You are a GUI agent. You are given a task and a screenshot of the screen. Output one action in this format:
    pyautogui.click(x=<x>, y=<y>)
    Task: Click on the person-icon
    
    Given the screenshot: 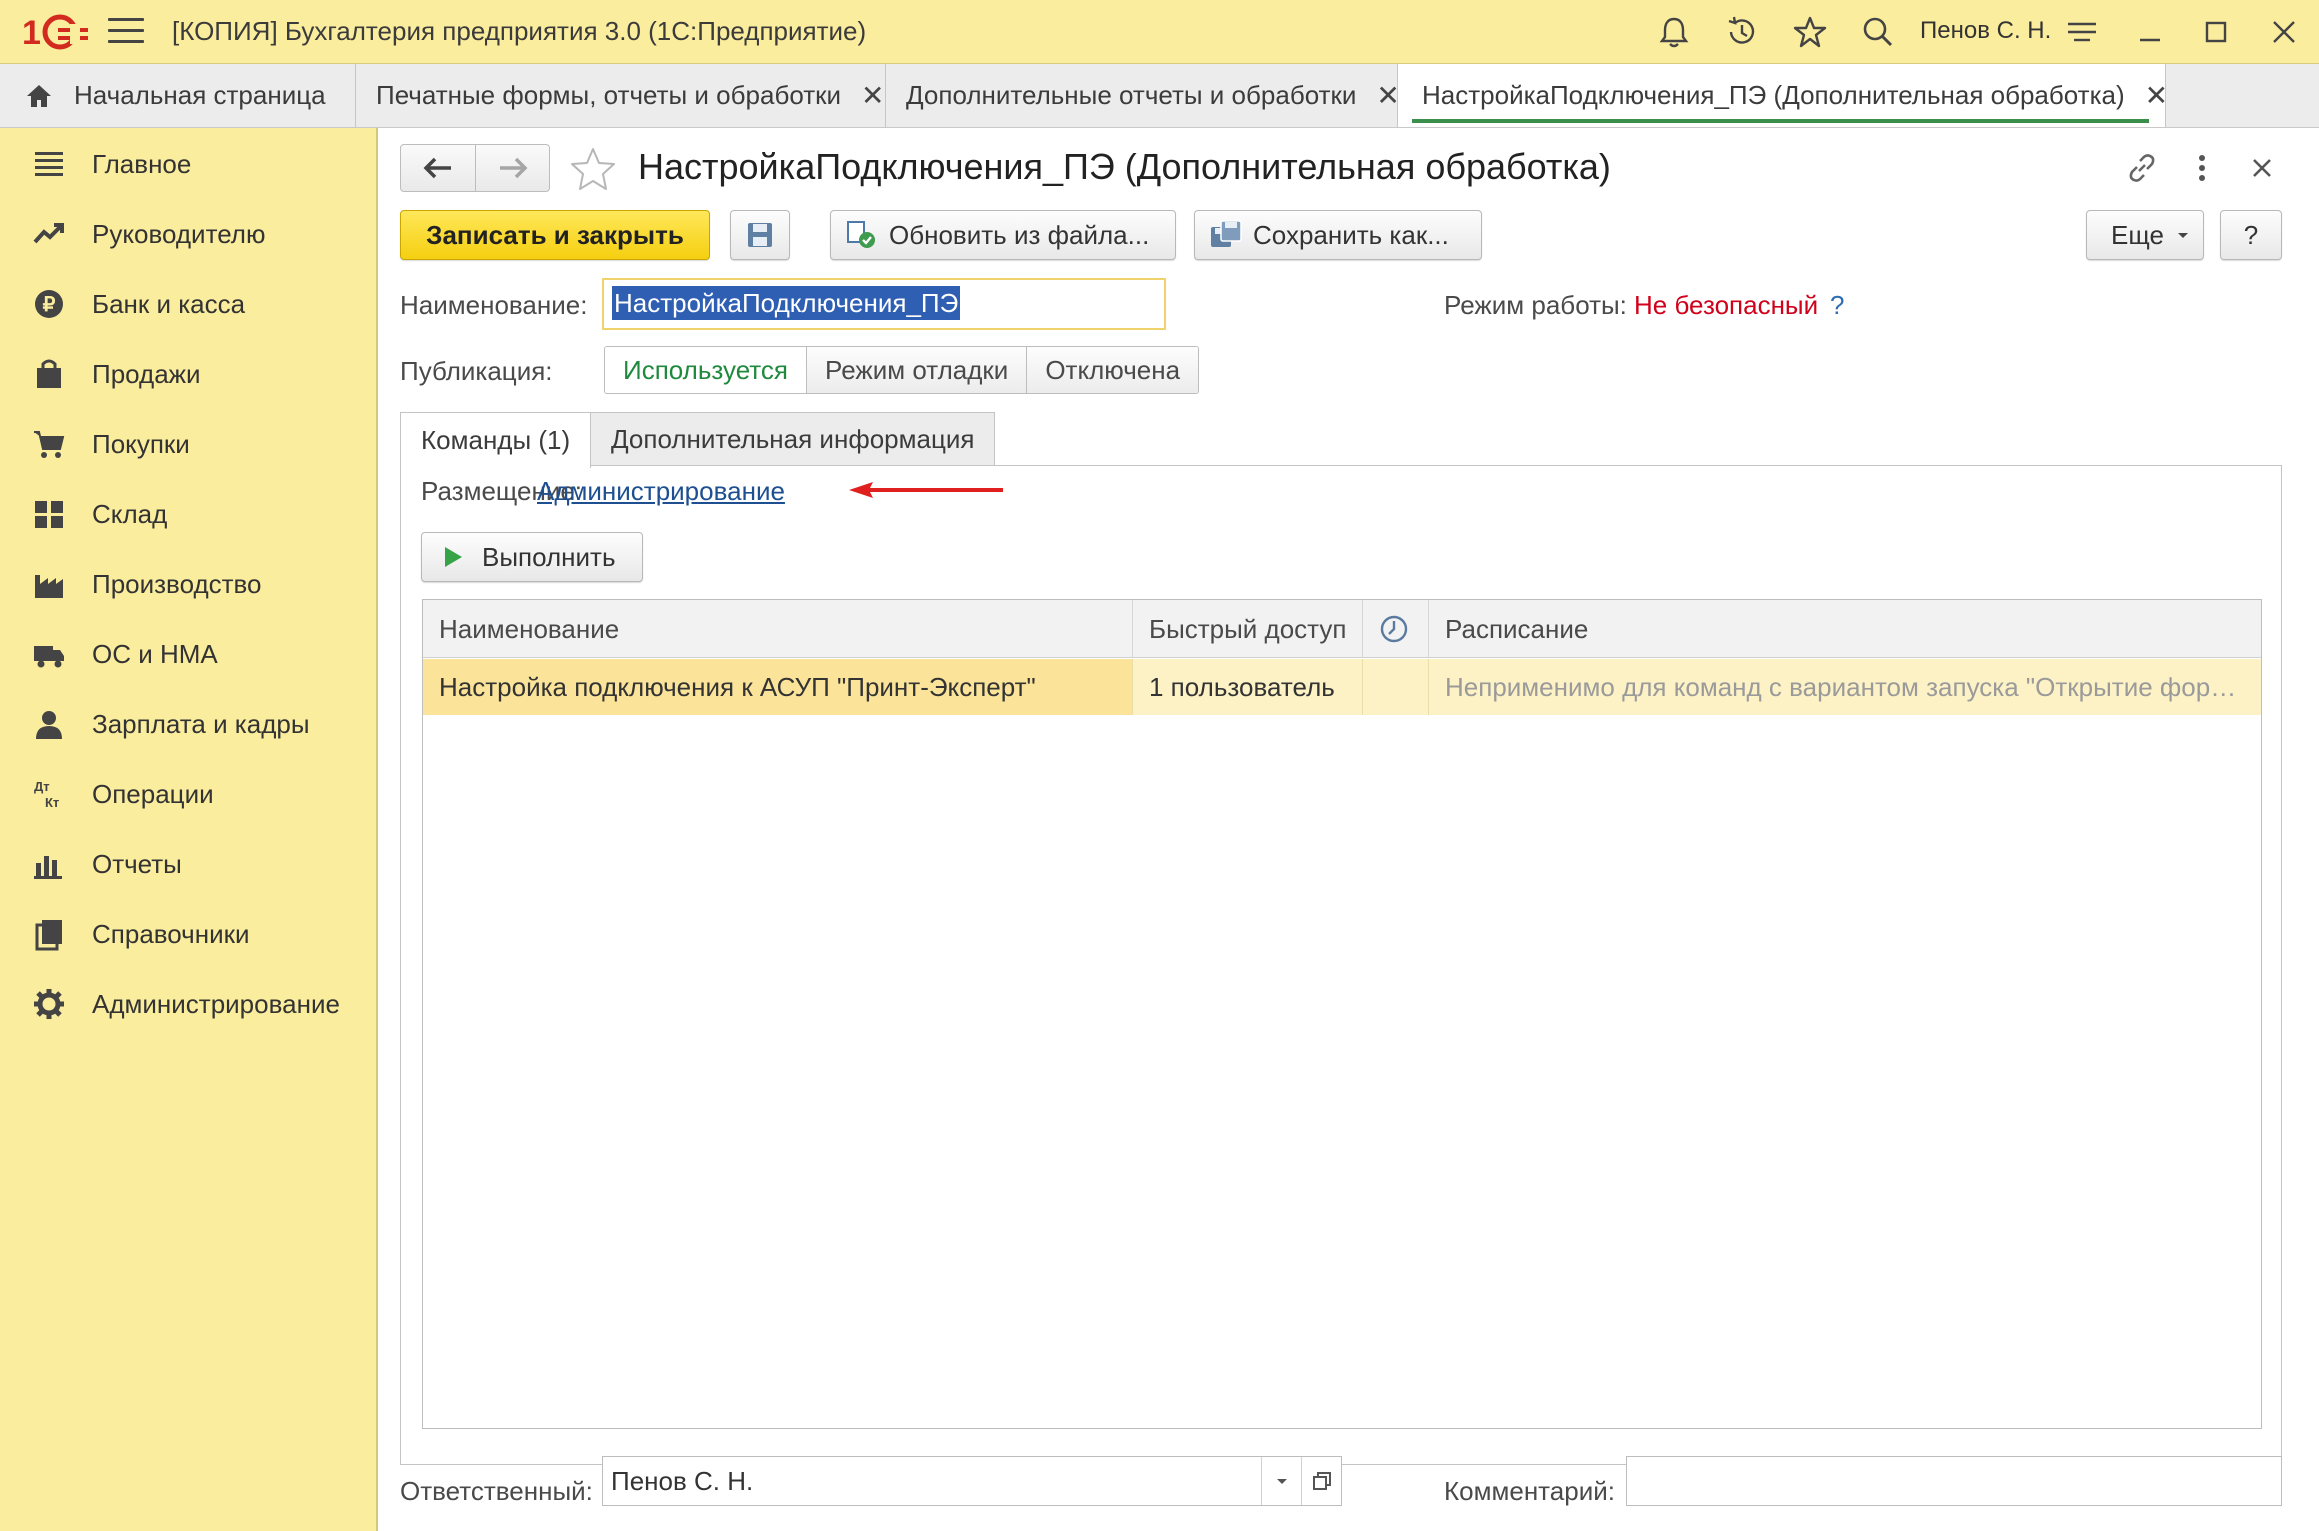 What is the action you would take?
    pyautogui.click(x=49, y=725)
    